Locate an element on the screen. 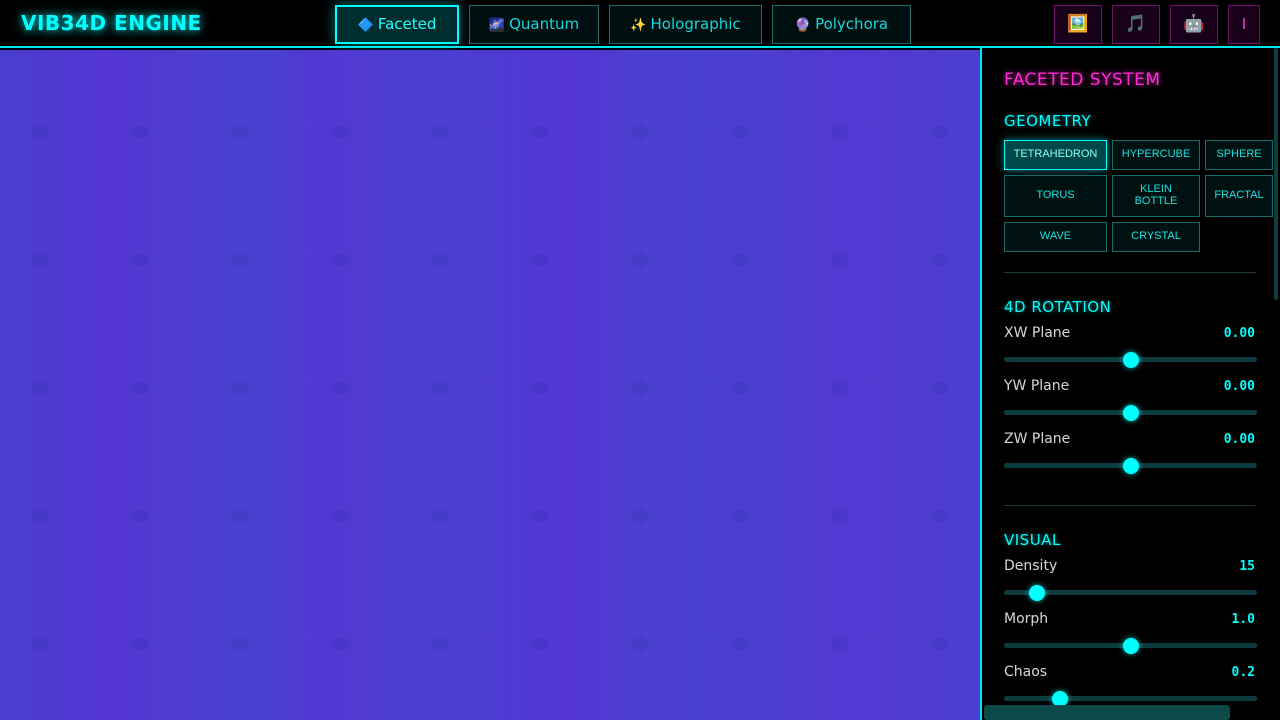 This screenshot has height=720, width=1280. xw-plane-label: XW Plane is located at coordinates (1037, 333).